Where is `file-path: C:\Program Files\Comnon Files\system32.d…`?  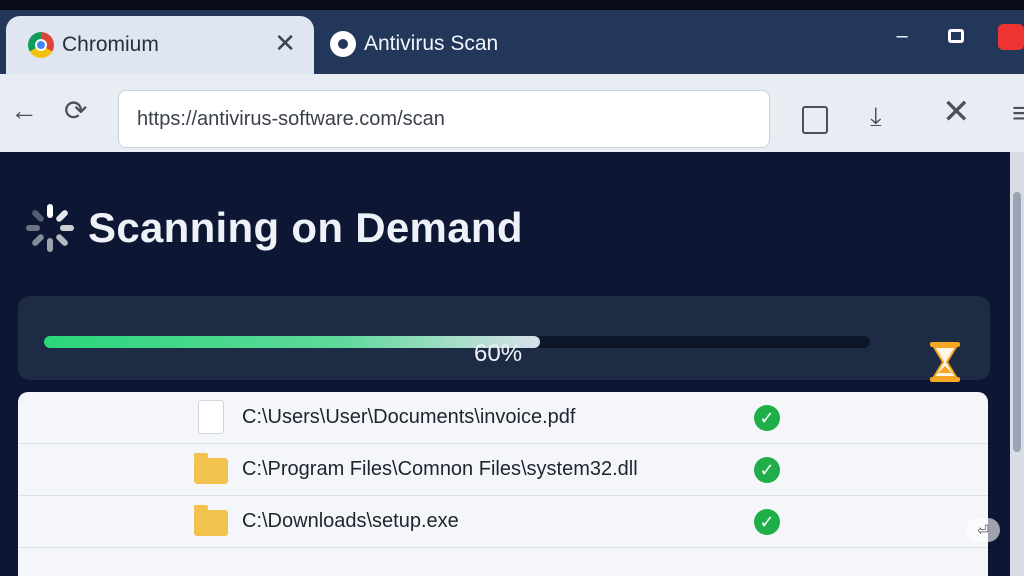 file-path: C:\Program Files\Comnon Files\system32.d… is located at coordinates (440, 469).